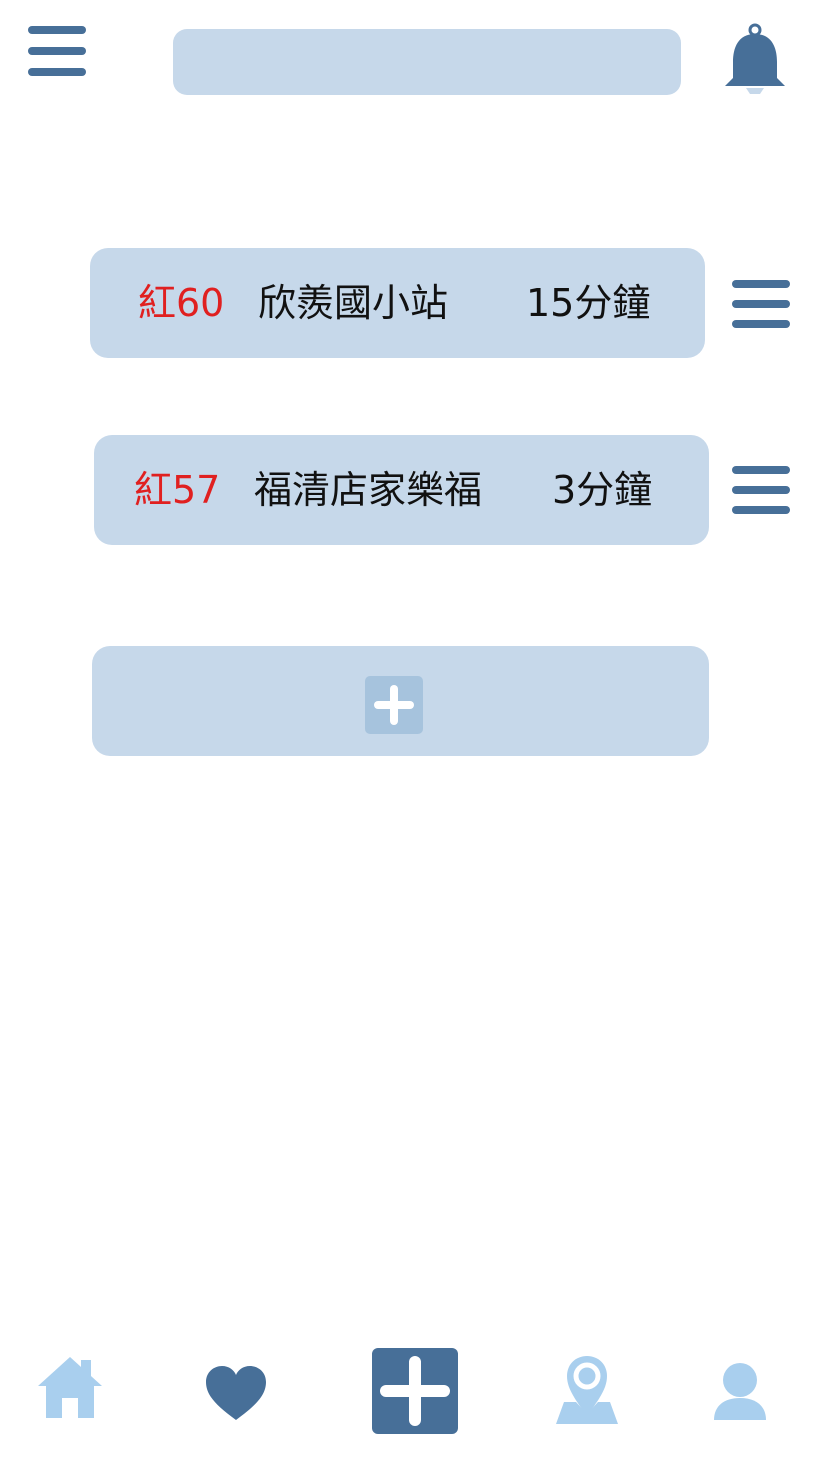 The width and height of the screenshot is (828, 1472). I want to click on map-pin-icon, so click(587, 1390).